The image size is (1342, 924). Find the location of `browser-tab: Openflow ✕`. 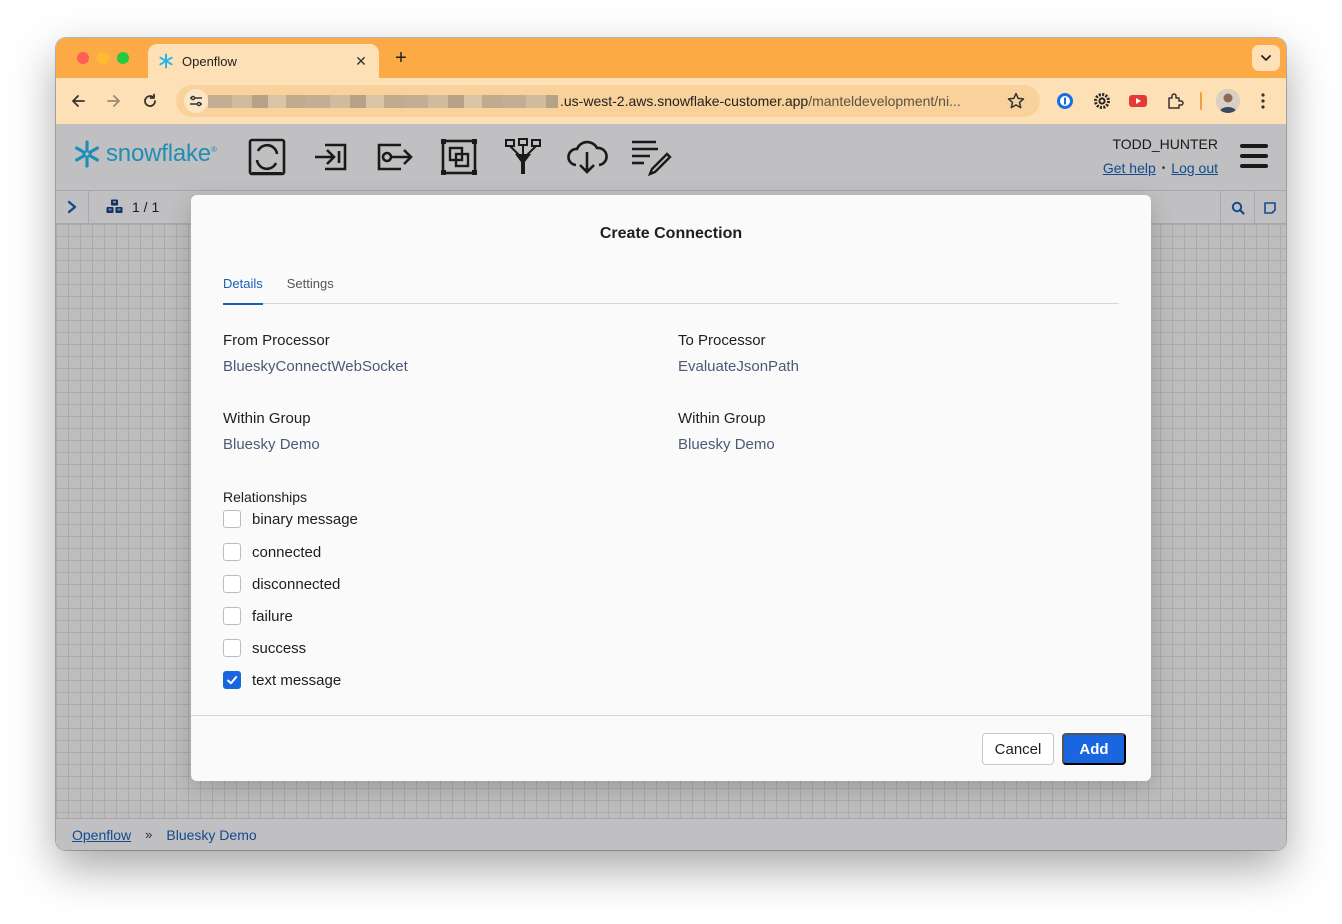

browser-tab: Openflow ✕ is located at coordinates (263, 61).